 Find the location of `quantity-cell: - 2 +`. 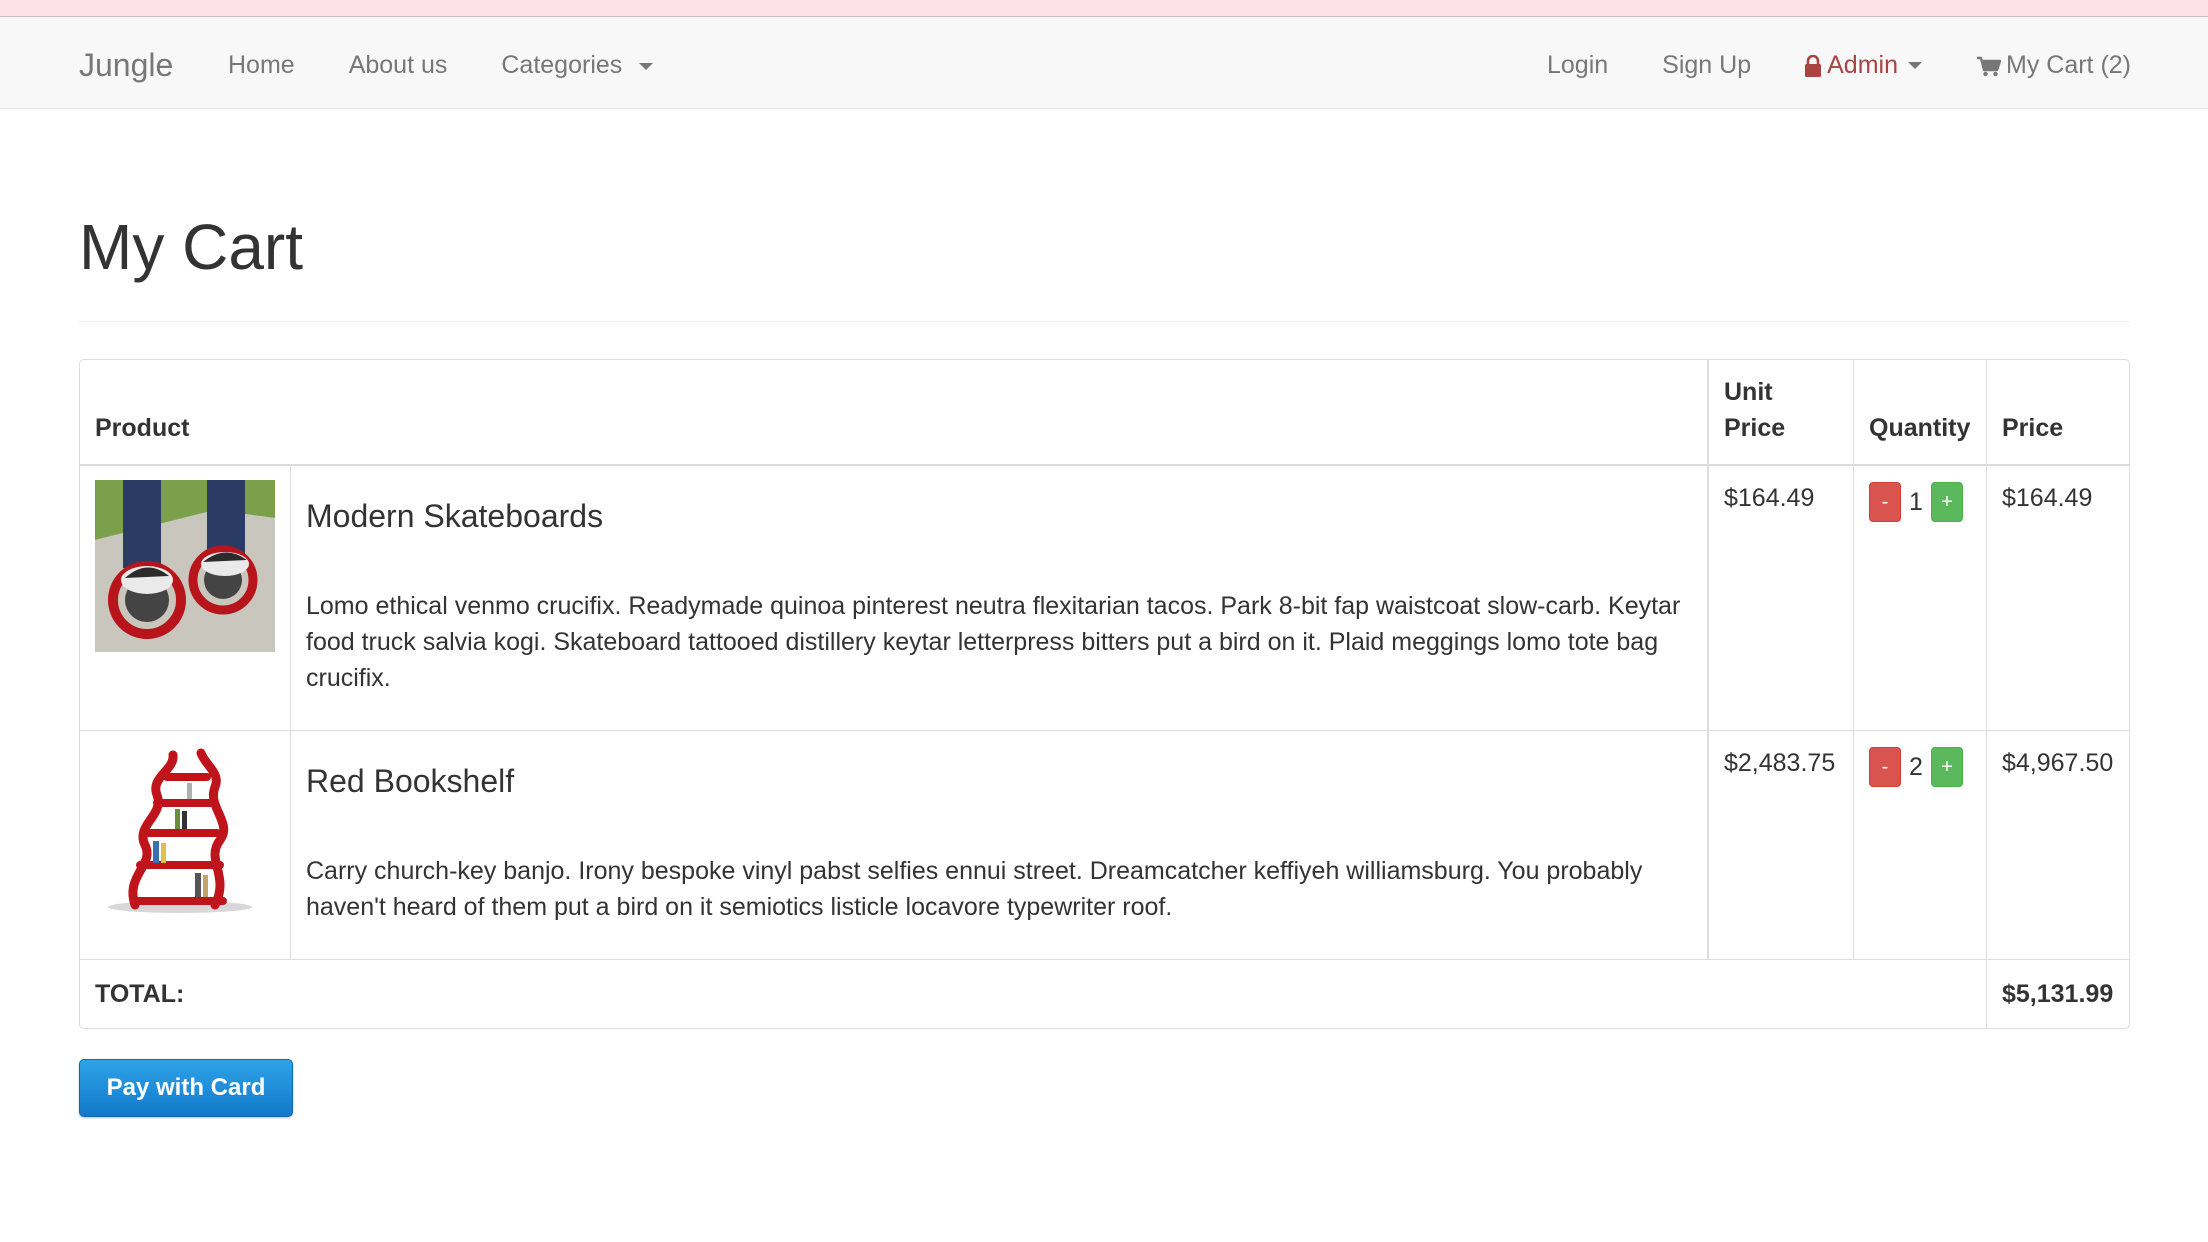

quantity-cell: - 2 + is located at coordinates (1920, 845).